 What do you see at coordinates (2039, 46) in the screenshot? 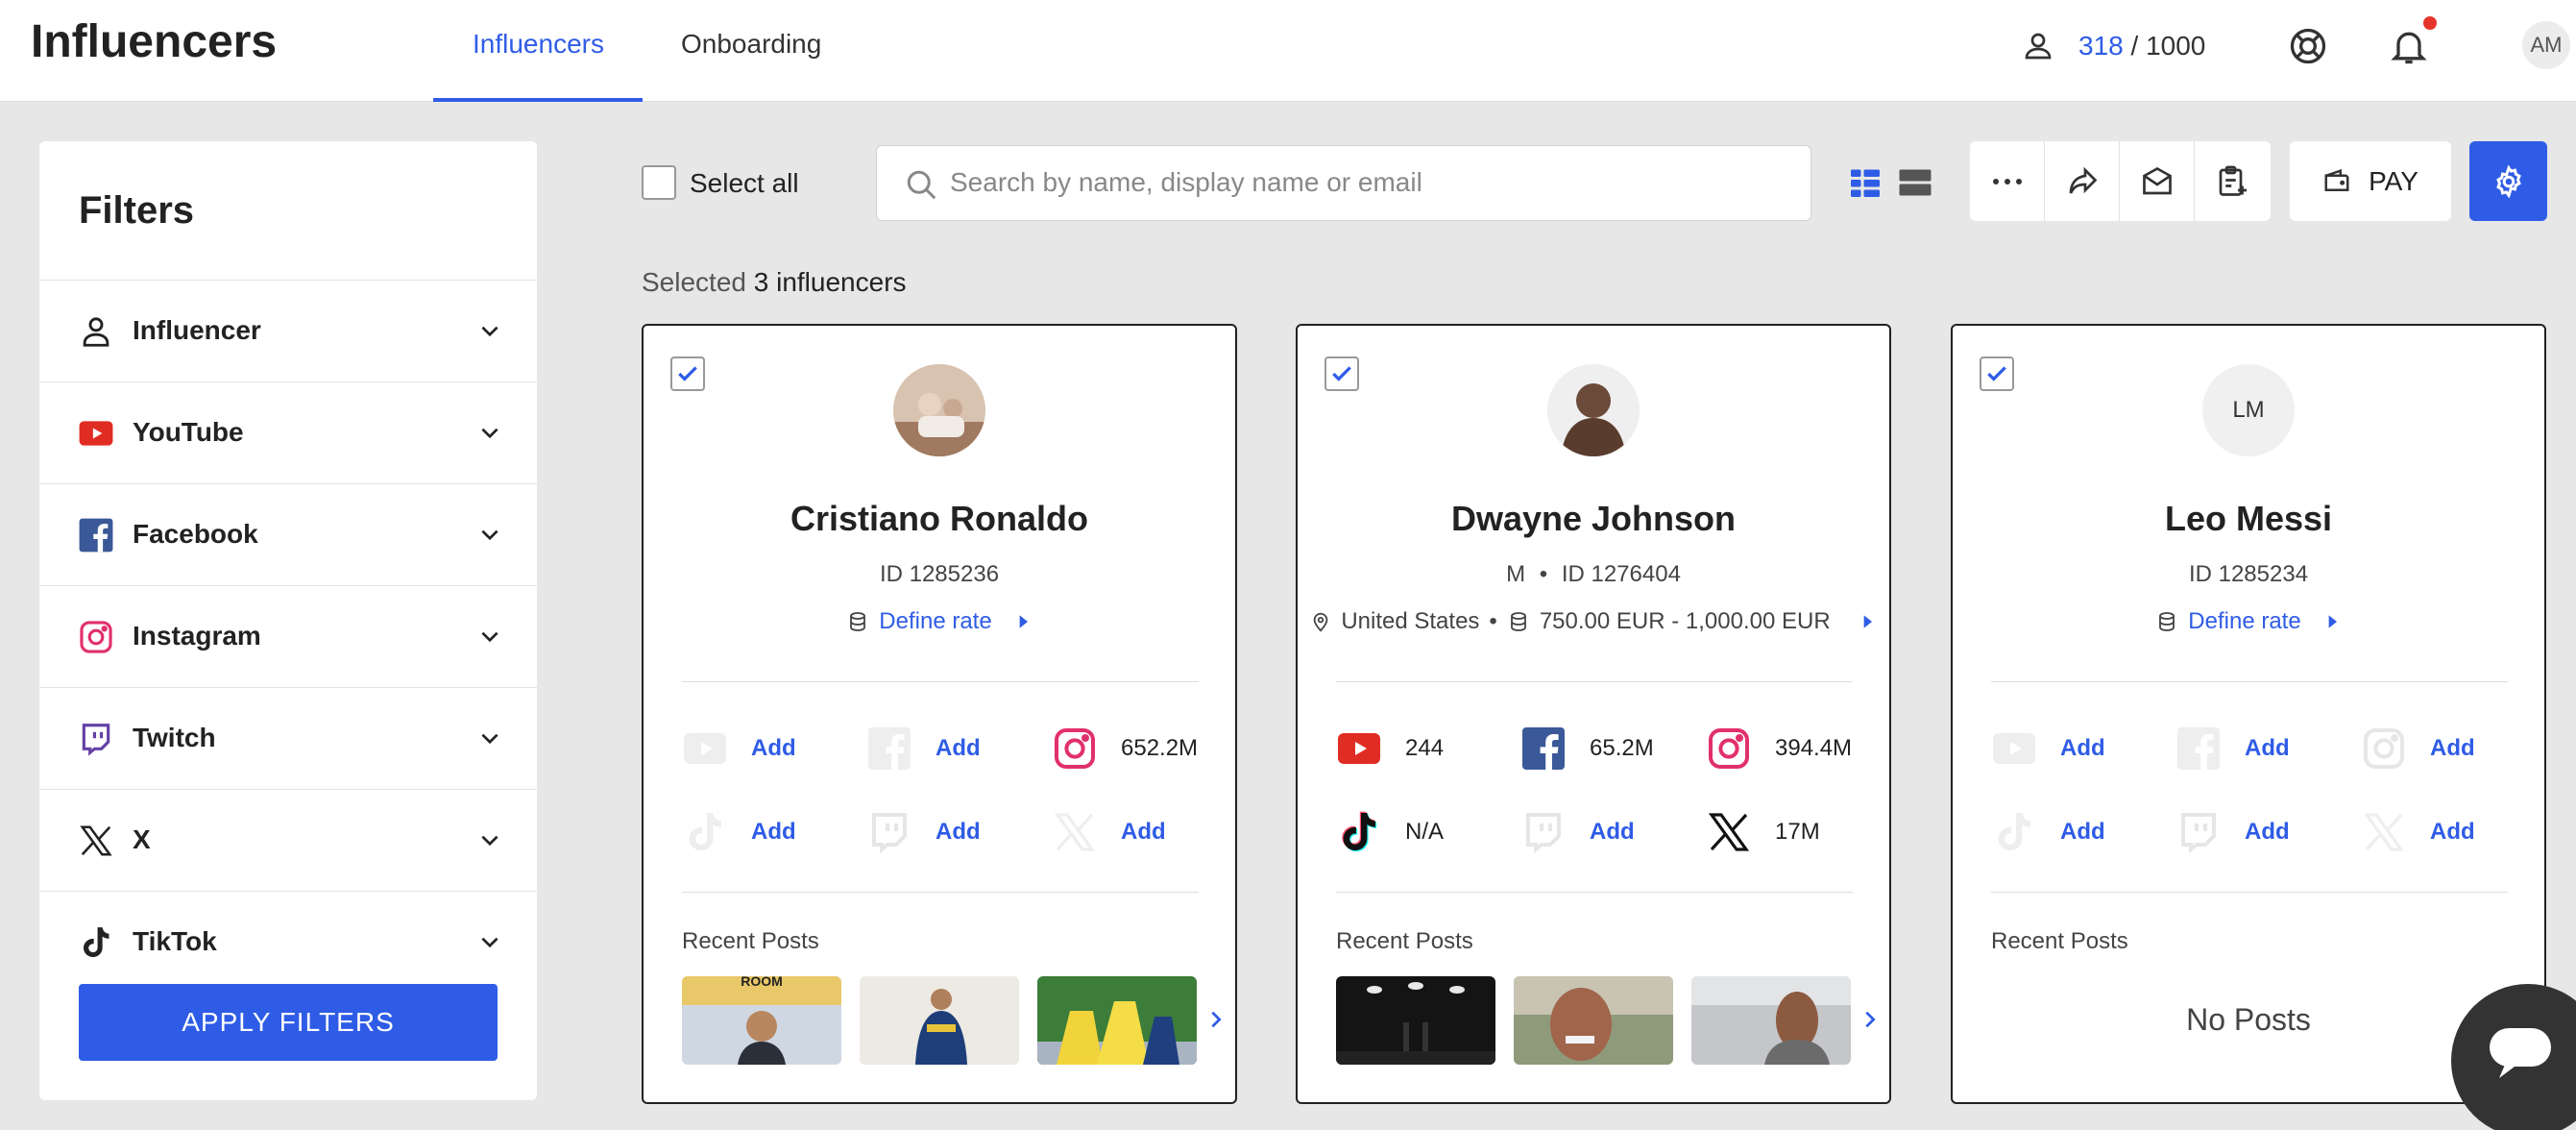
I see `user-icon` at bounding box center [2039, 46].